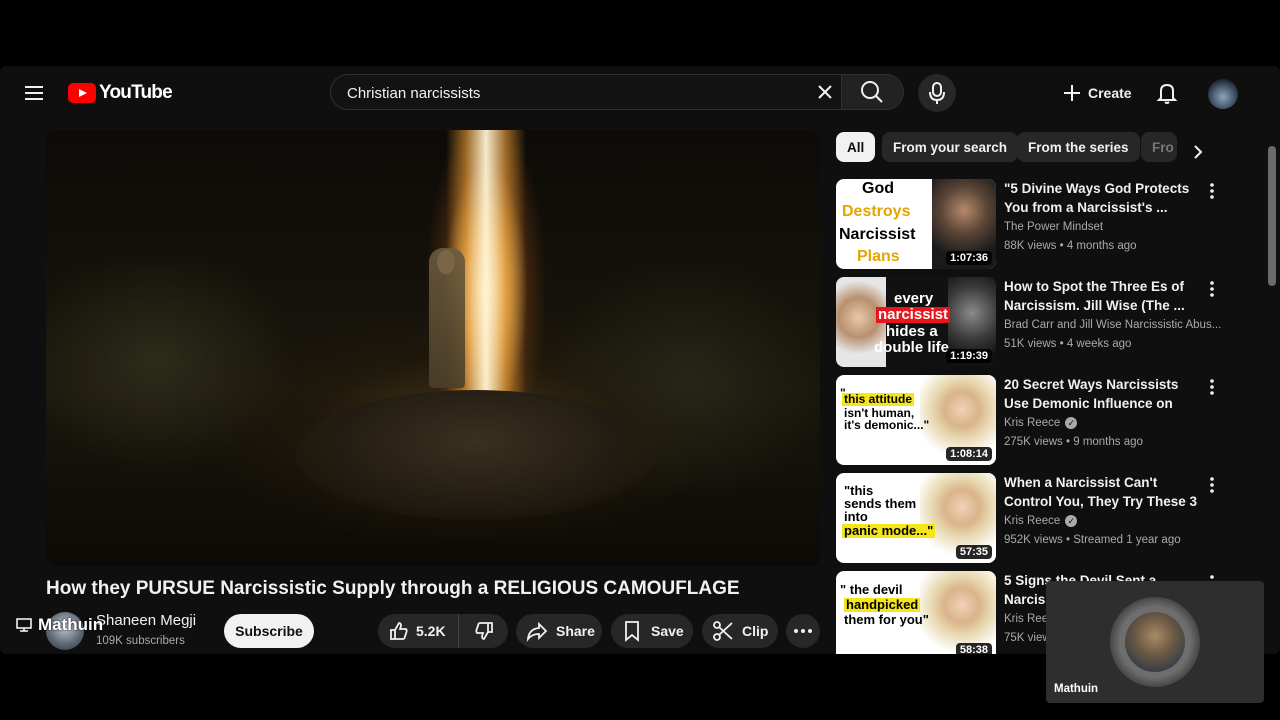 The width and height of the screenshot is (1280, 720). Describe the element at coordinates (1159, 147) in the screenshot. I see `chip-truncated: Fro` at that location.